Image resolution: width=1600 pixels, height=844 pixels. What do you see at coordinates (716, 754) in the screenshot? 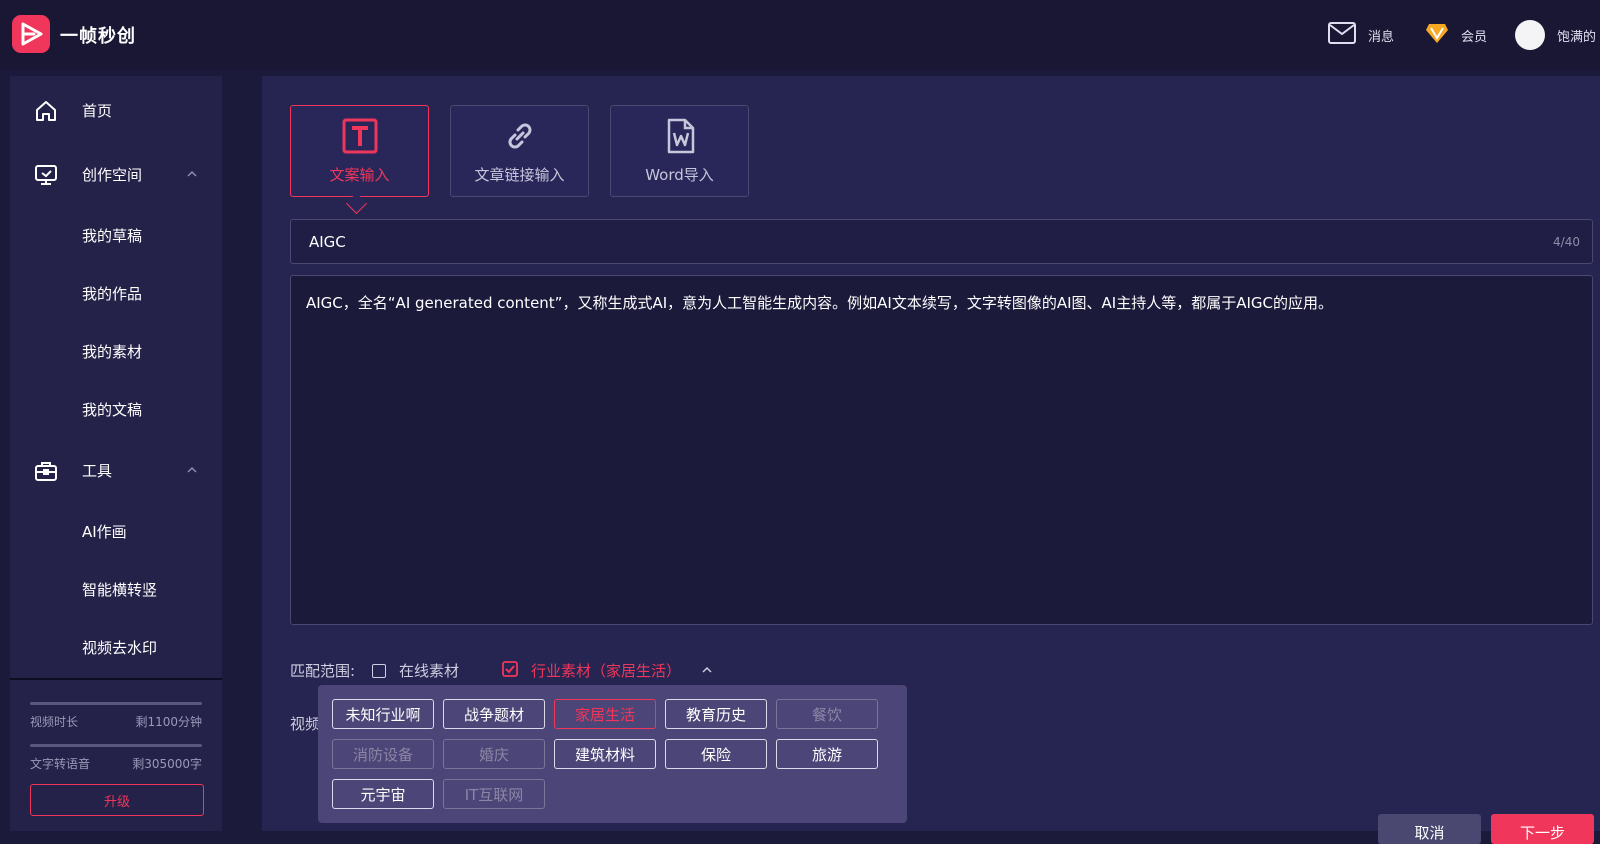
I see `industry-tag: 保险` at bounding box center [716, 754].